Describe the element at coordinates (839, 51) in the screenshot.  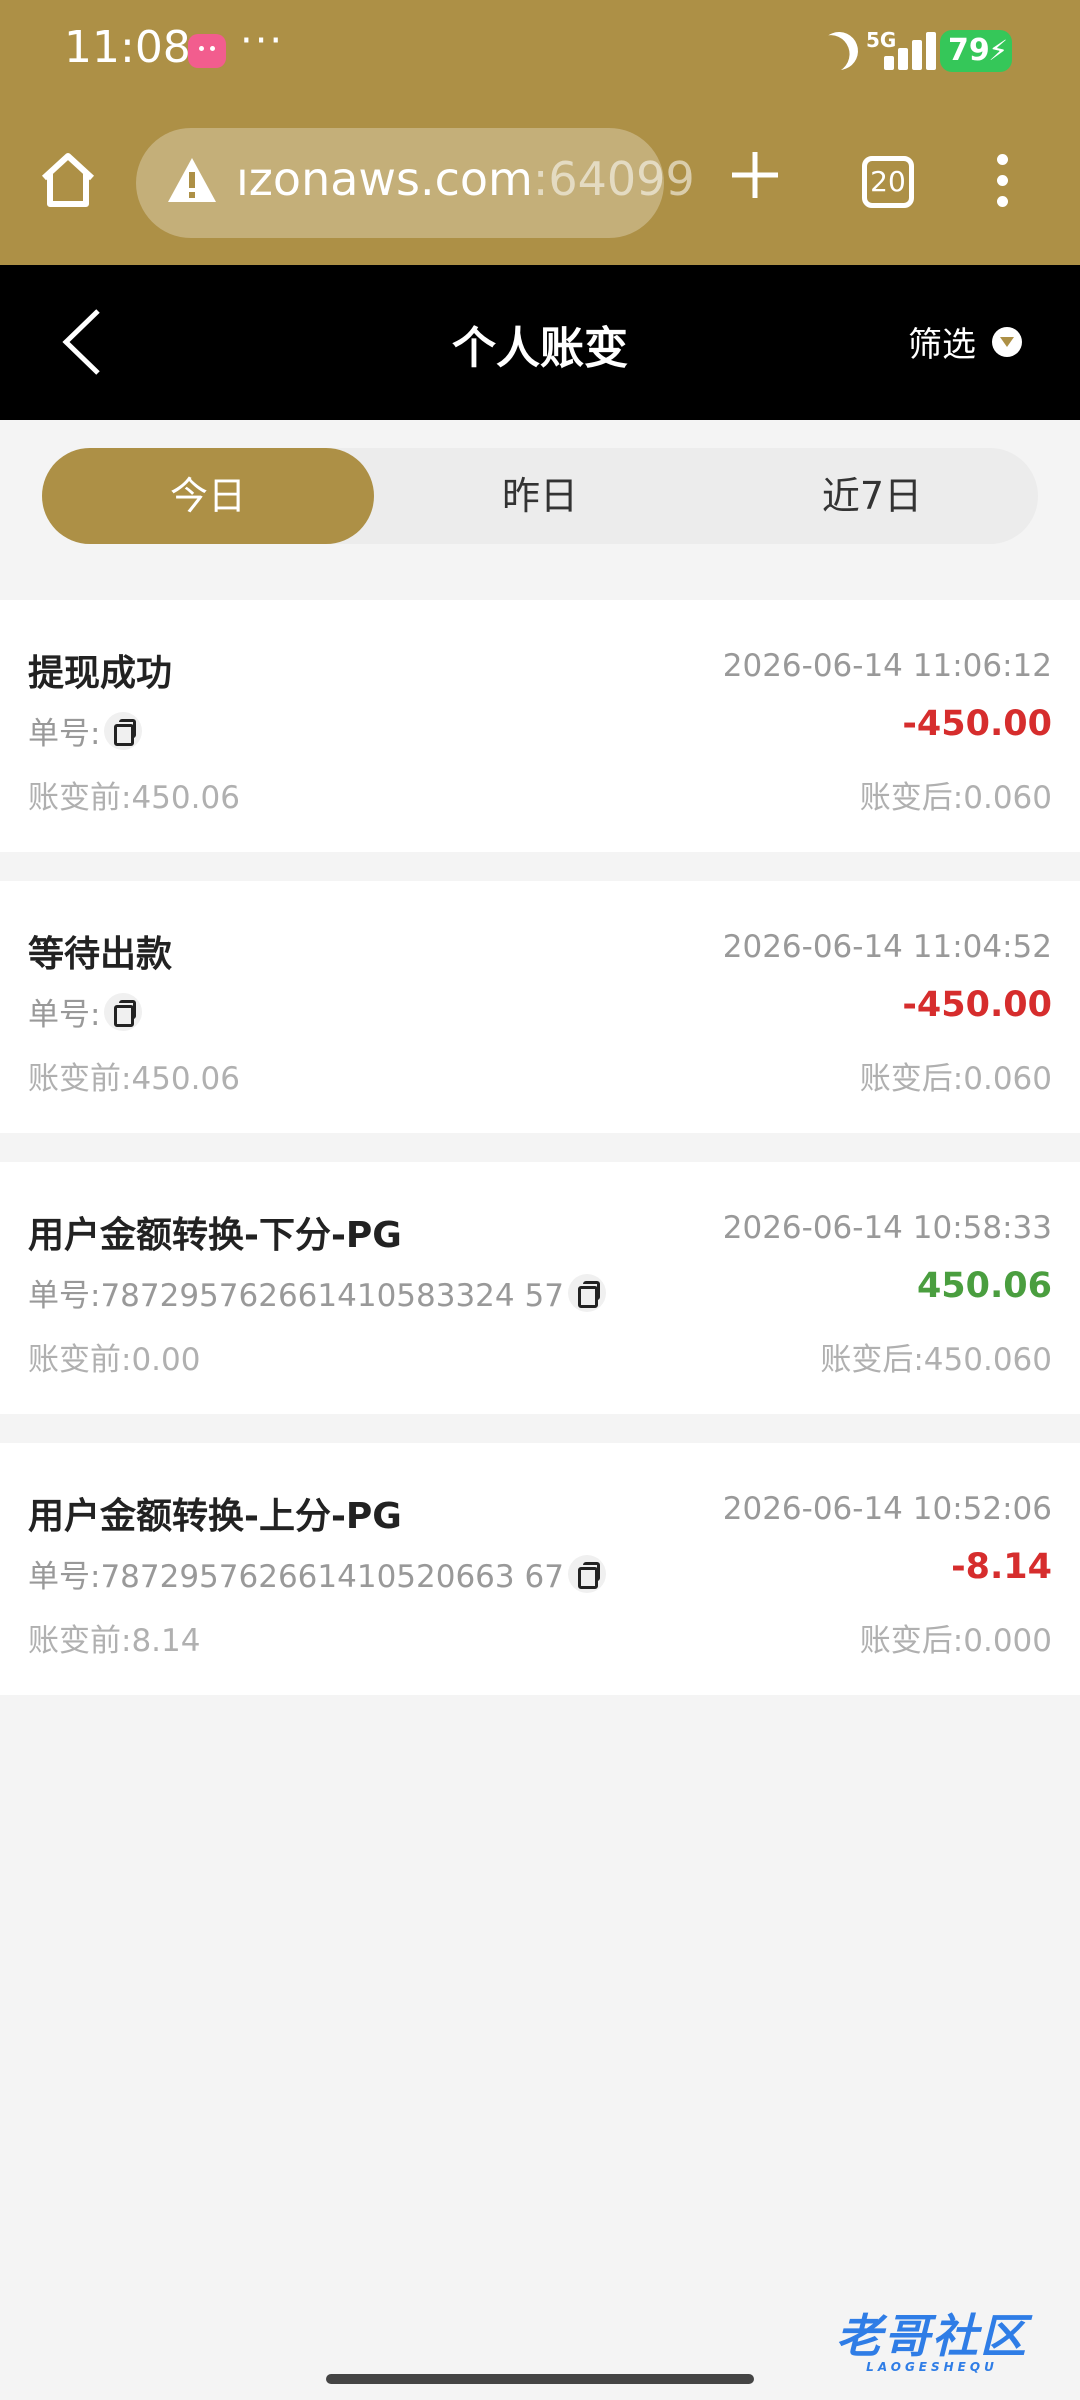
I see `do-not-disturb-moon-icon` at that location.